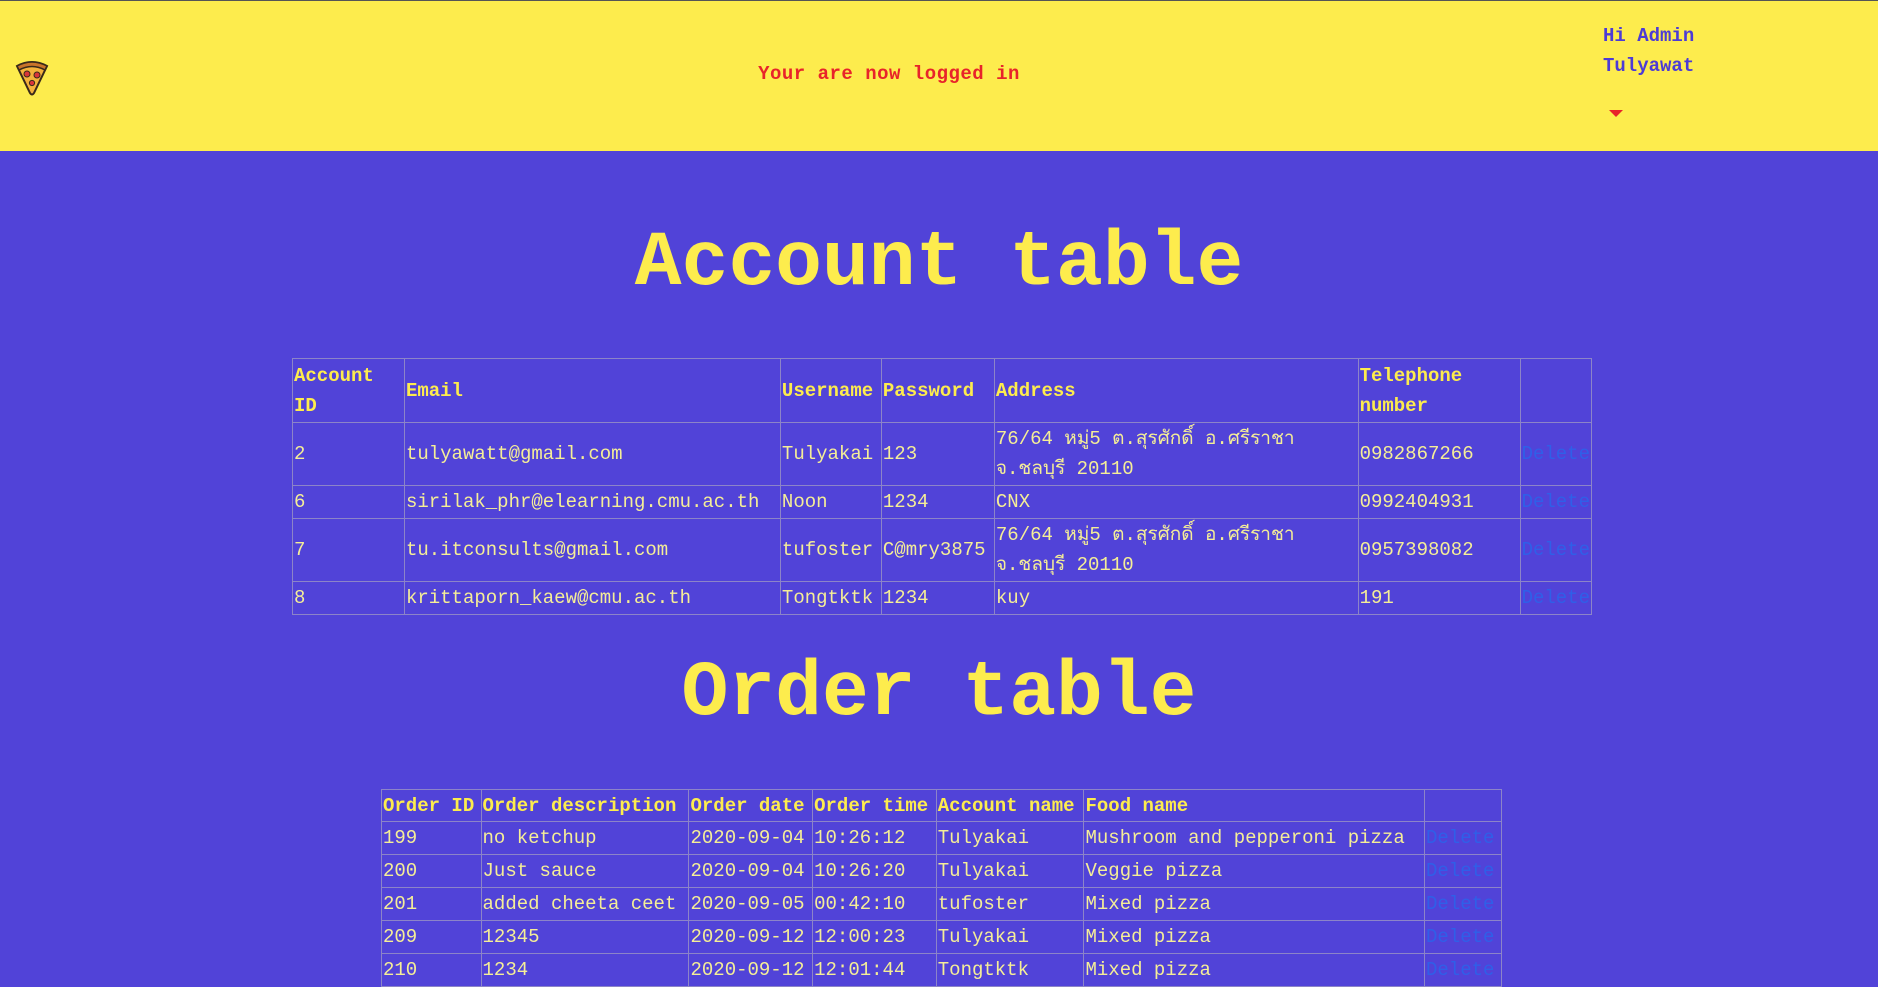  I want to click on account-username: Noon, so click(830, 502).